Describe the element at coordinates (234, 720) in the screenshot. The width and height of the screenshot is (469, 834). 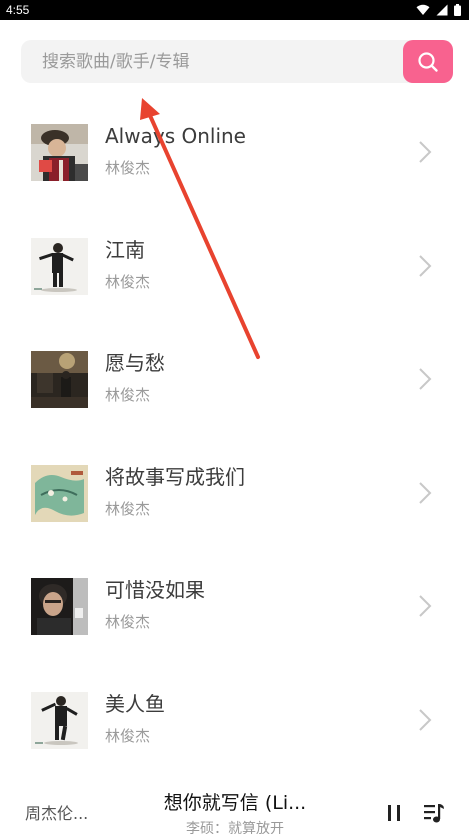
I see `song-row: 美人鱼 林俊杰` at that location.